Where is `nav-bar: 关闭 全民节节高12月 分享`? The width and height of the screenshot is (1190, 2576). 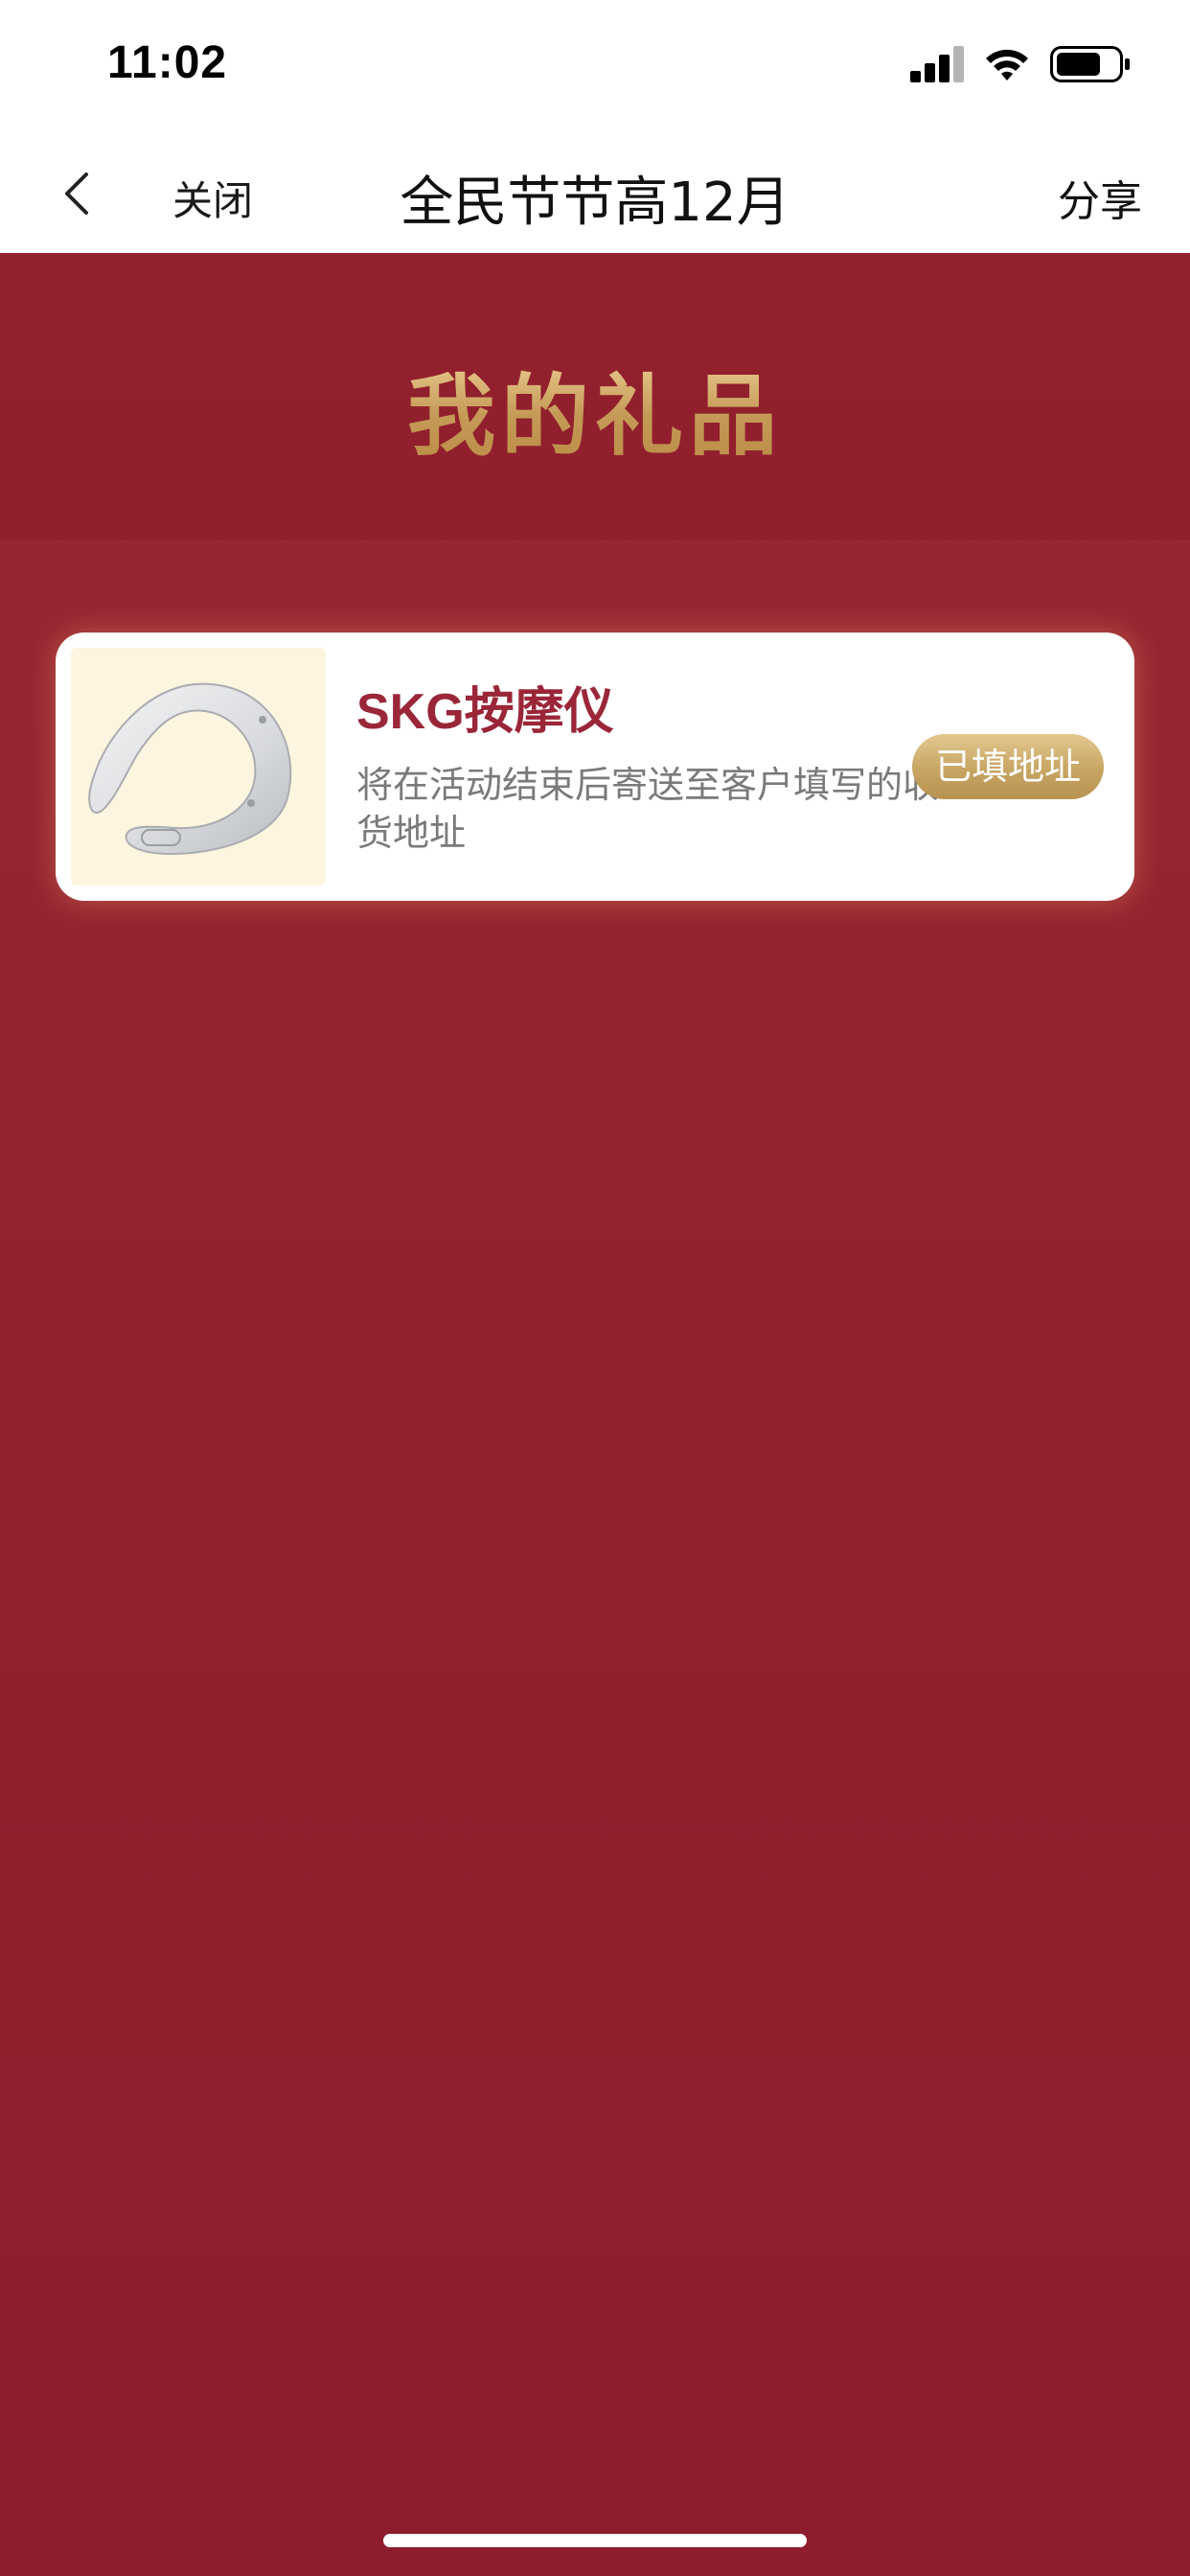 nav-bar: 关闭 全民节节高12月 分享 is located at coordinates (595, 193).